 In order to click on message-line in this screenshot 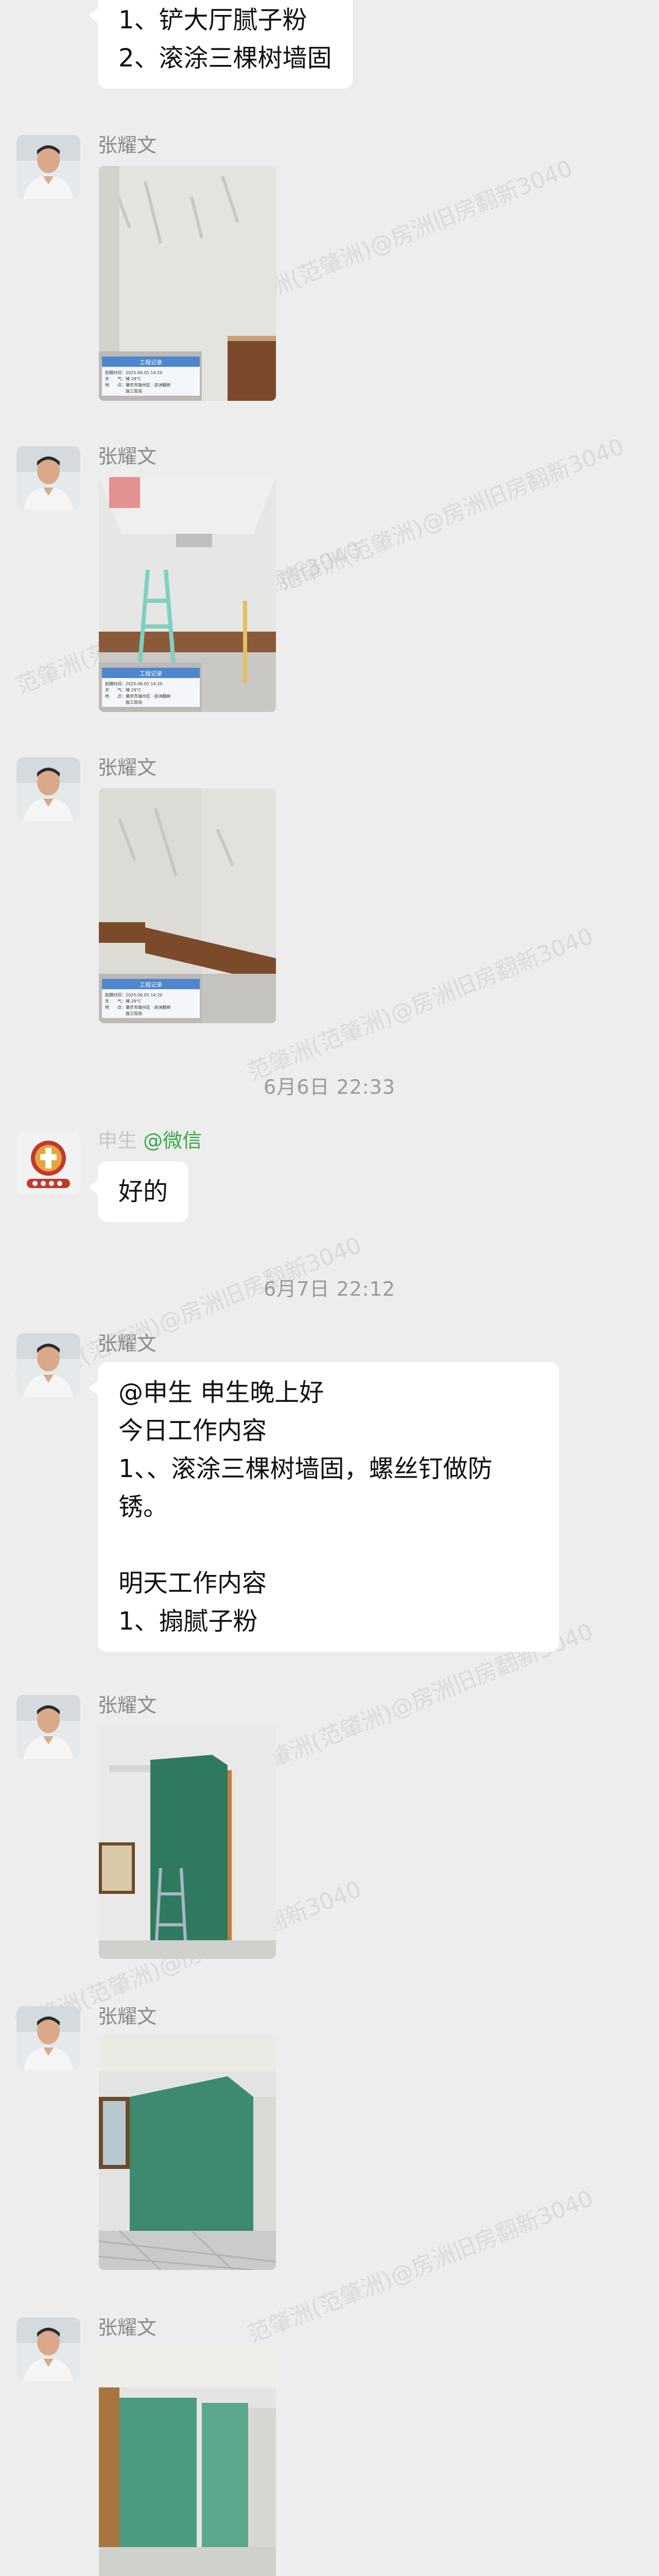, I will do `click(329, 1545)`.